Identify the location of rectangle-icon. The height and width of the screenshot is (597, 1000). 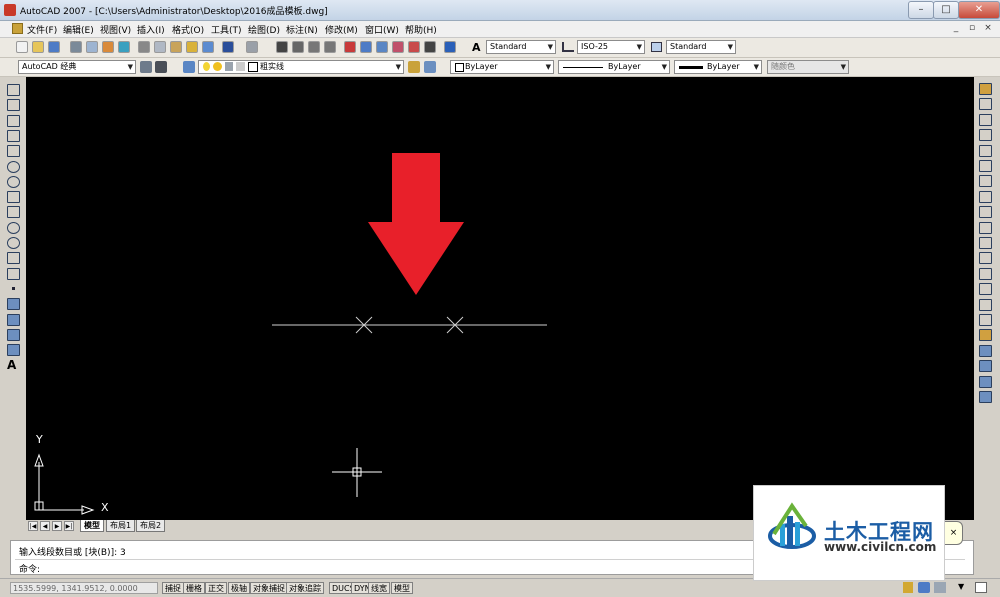
(13, 151).